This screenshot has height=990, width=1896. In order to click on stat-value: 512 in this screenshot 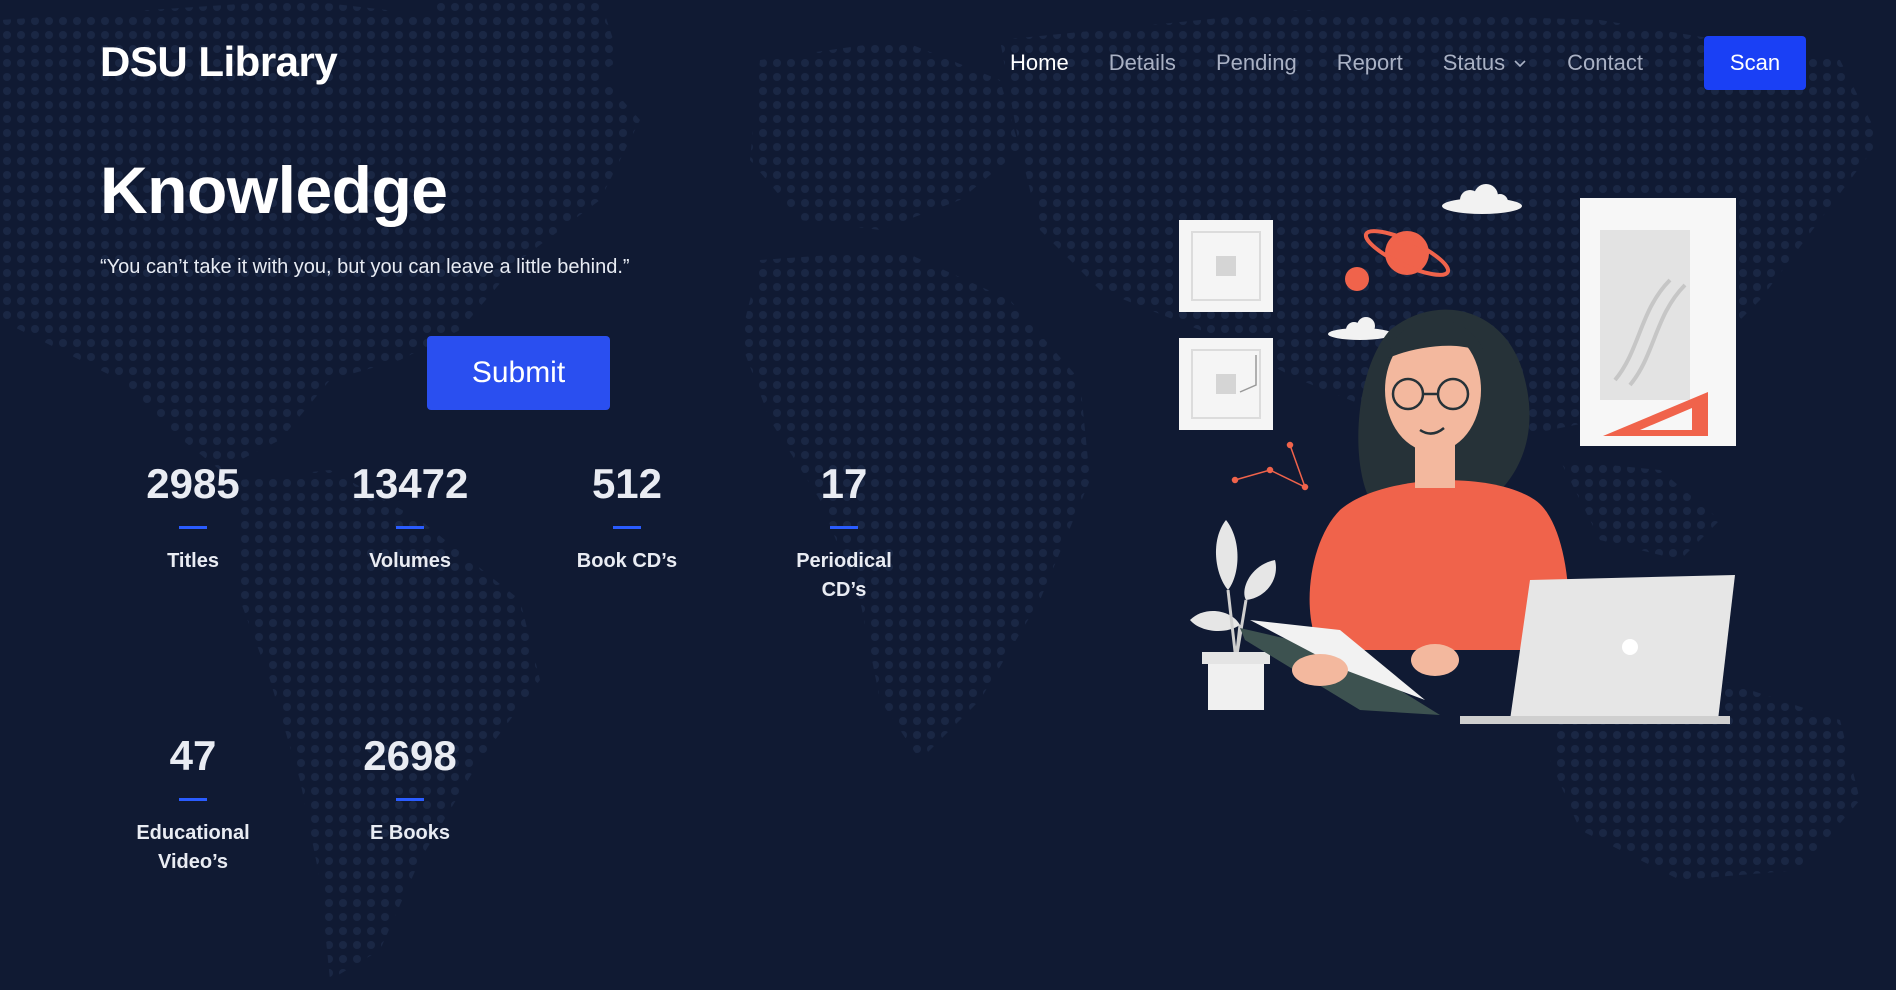, I will do `click(627, 483)`.